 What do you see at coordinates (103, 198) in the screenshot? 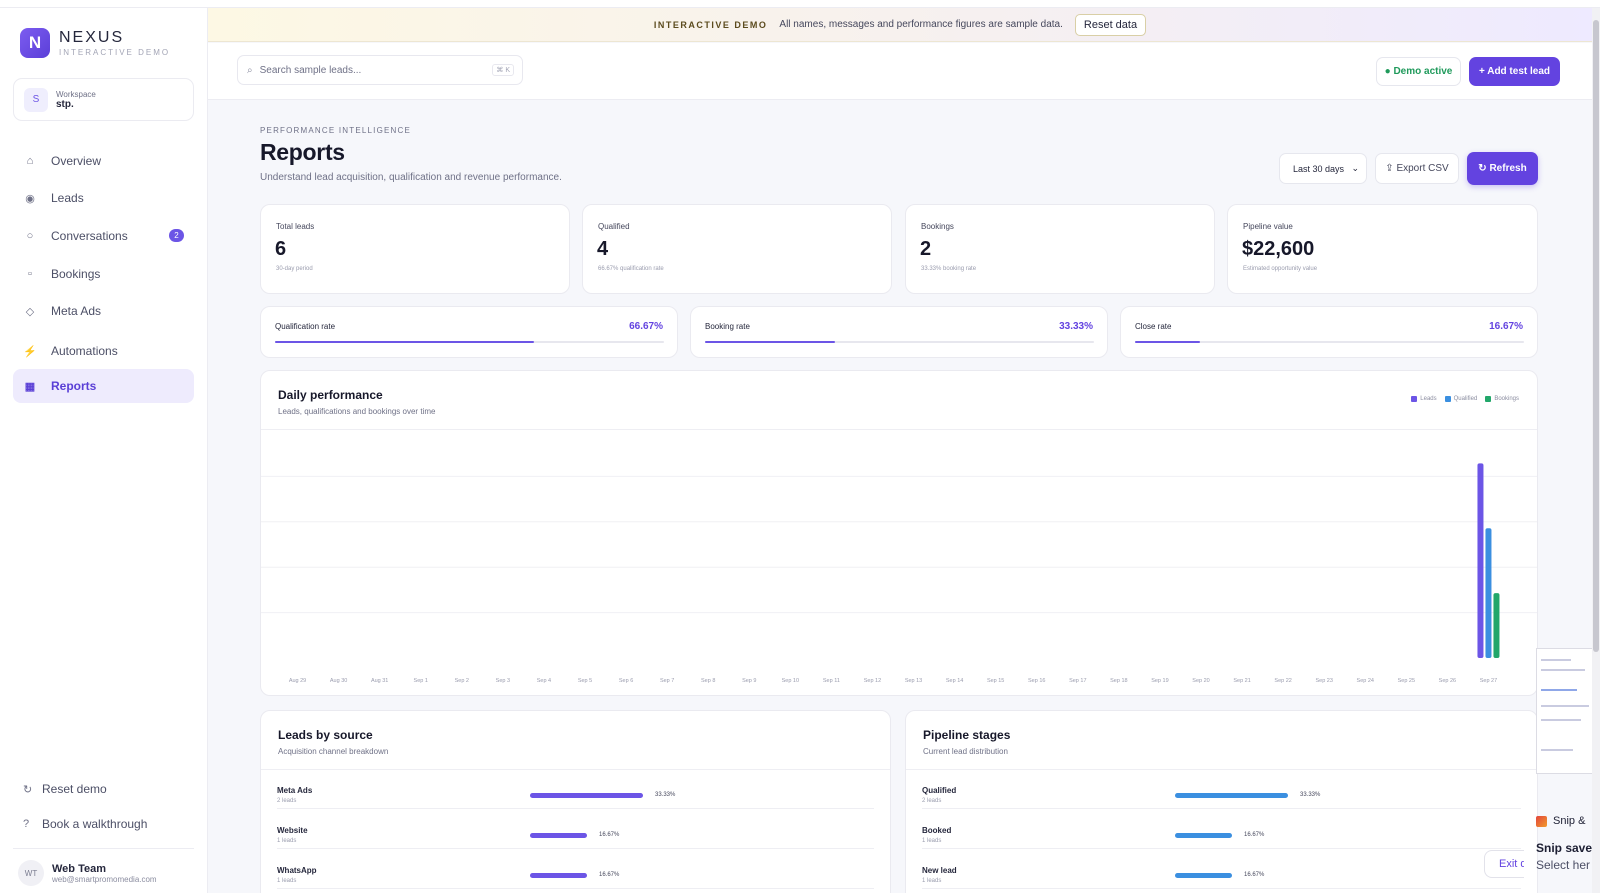
I see `sidebar-item-leads: ◉ Leads` at bounding box center [103, 198].